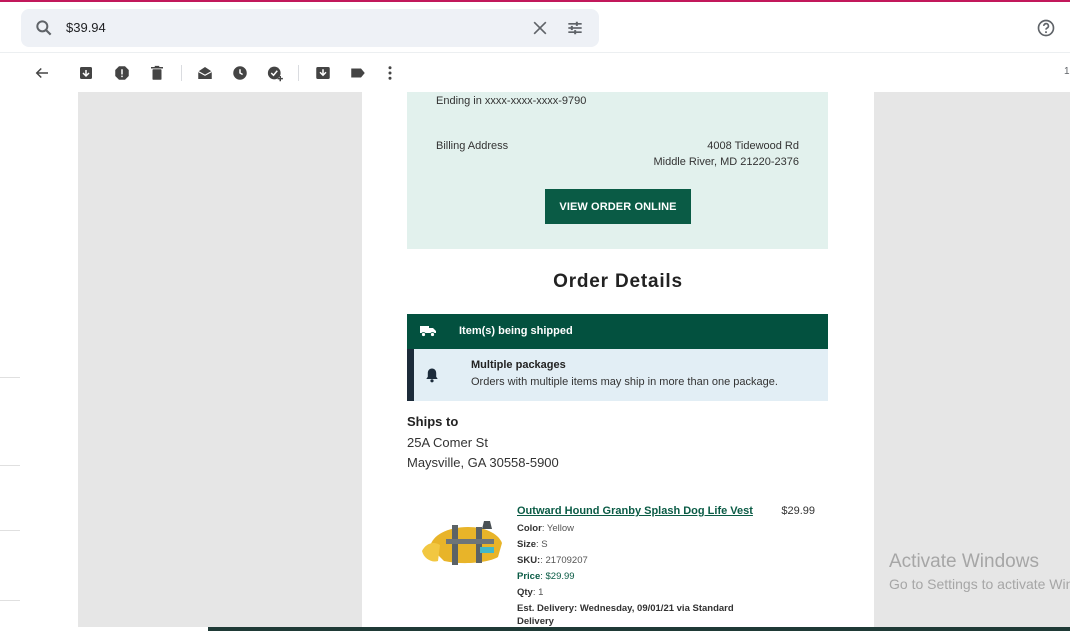 Image resolution: width=1070 pixels, height=631 pixels. I want to click on shipping-status-text: Item(s) being shipped, so click(516, 331).